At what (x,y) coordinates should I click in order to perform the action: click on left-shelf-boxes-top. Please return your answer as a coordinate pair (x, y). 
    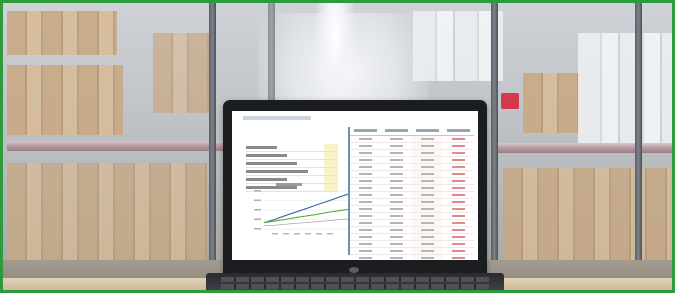
    Looking at the image, I should click on (62, 33).